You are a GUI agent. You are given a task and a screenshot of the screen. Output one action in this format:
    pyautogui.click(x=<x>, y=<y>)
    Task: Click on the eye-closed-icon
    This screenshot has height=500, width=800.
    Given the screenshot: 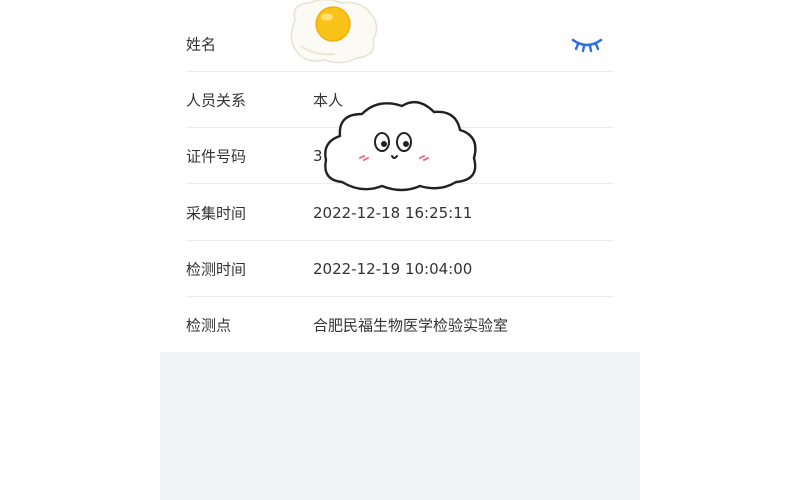 What is the action you would take?
    pyautogui.click(x=587, y=44)
    